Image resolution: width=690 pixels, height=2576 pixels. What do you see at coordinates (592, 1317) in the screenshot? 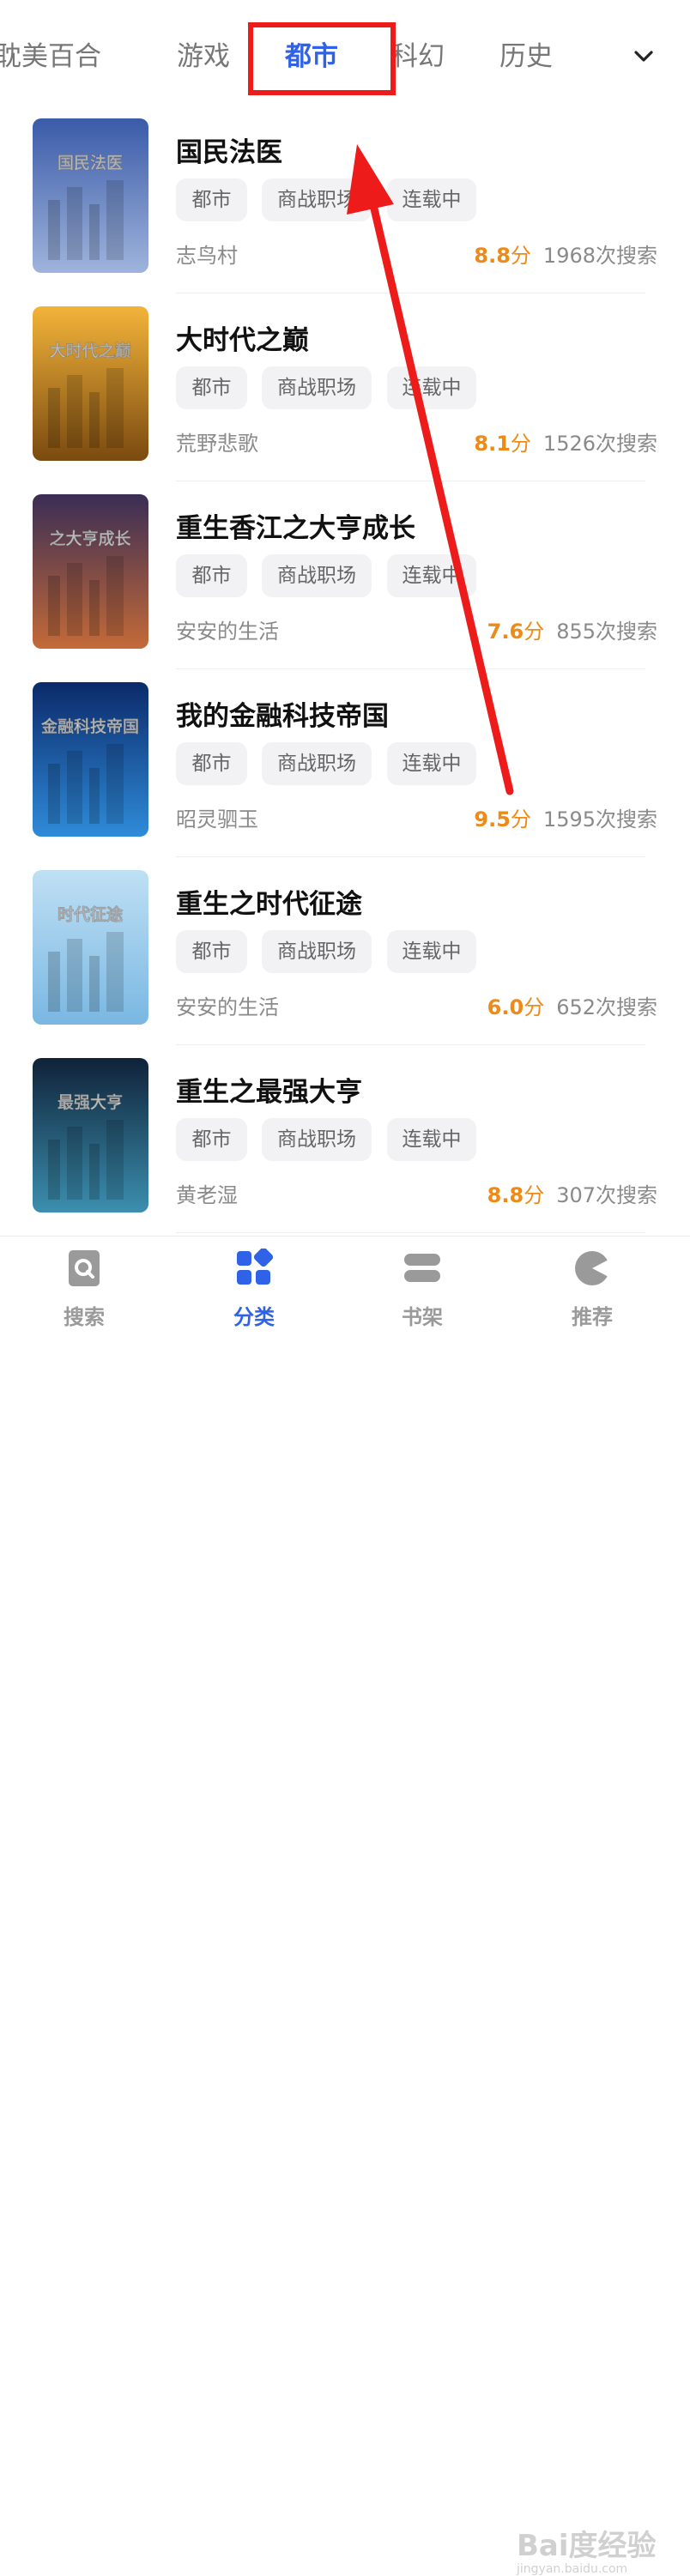
I see `nav-recommend-label: 推荐` at bounding box center [592, 1317].